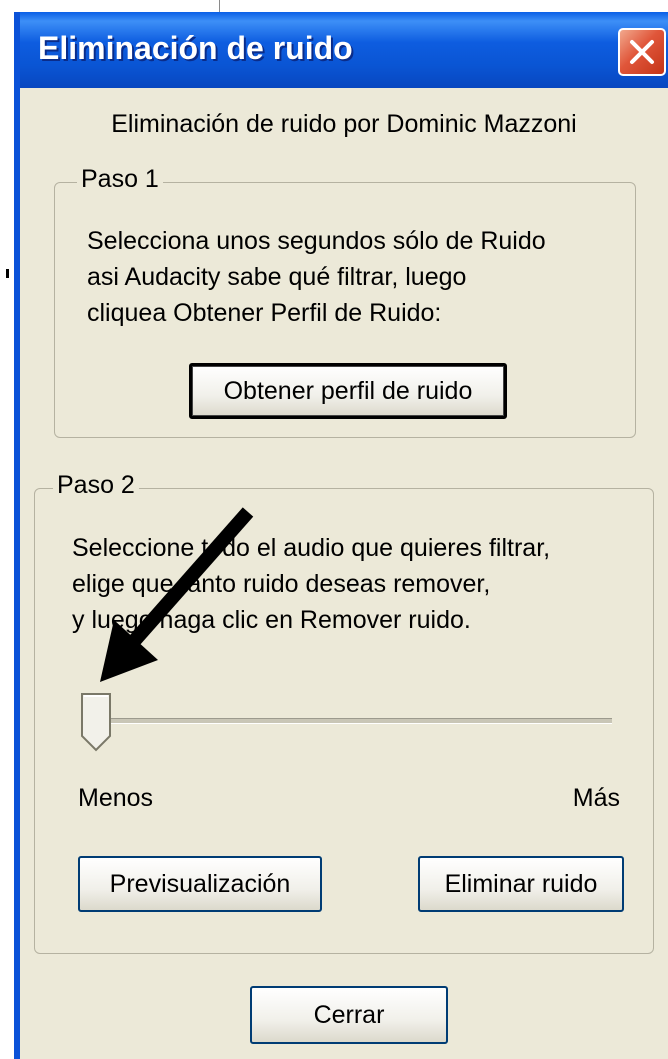 This screenshot has height=1059, width=668. I want to click on slider-thumb, so click(97, 723).